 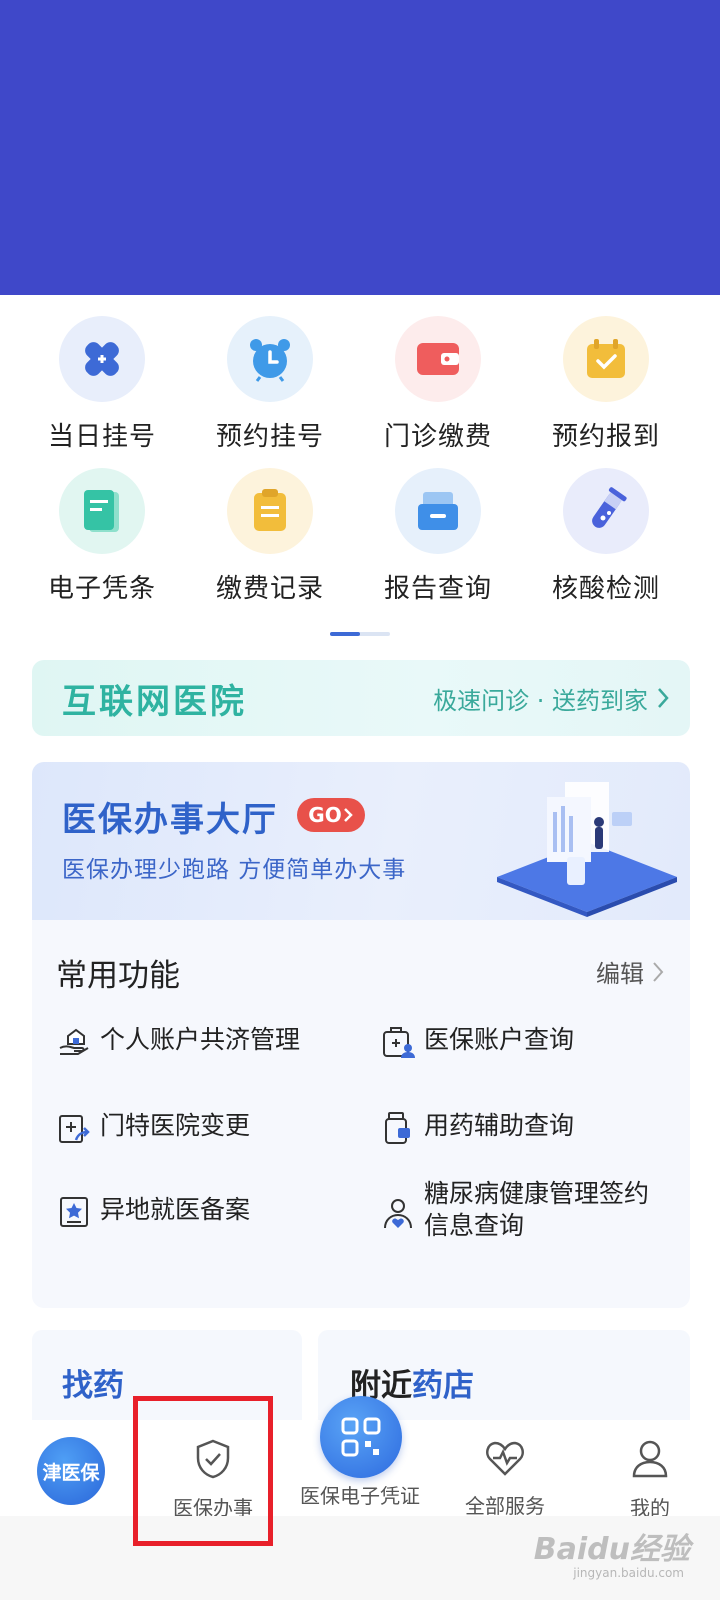 I want to click on func-diabetes-health-management-query: 糖尿病健康管理签约信息查询, so click(x=525, y=1210).